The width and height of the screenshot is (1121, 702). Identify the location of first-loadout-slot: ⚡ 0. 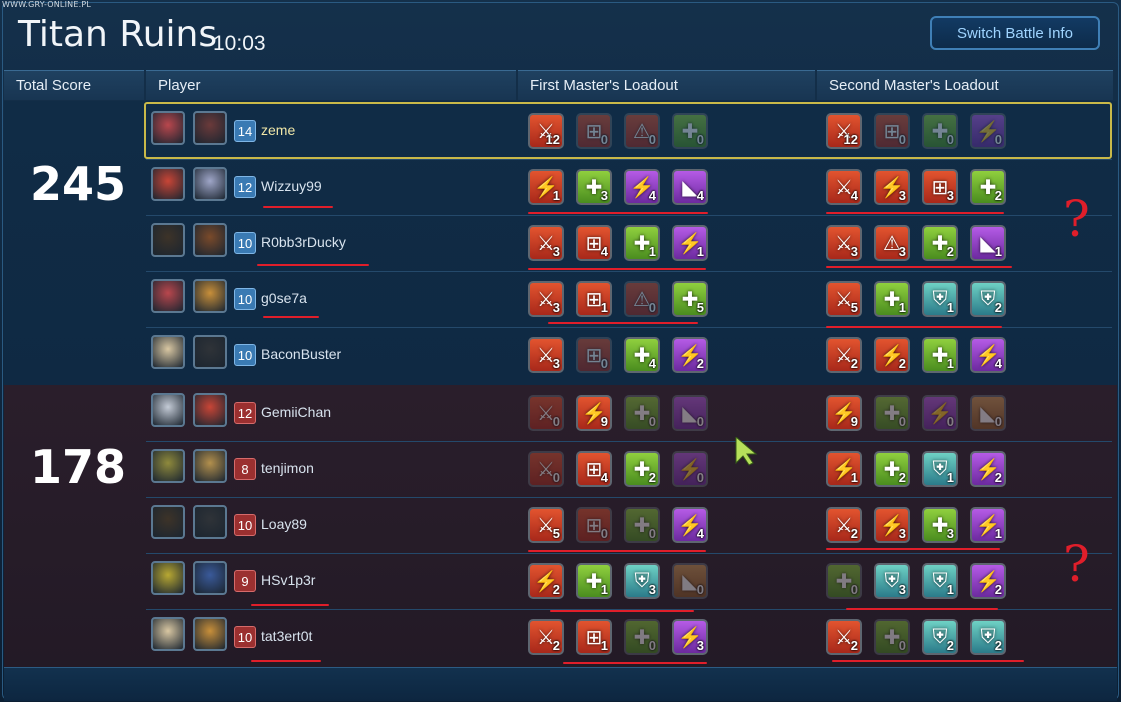
(690, 469).